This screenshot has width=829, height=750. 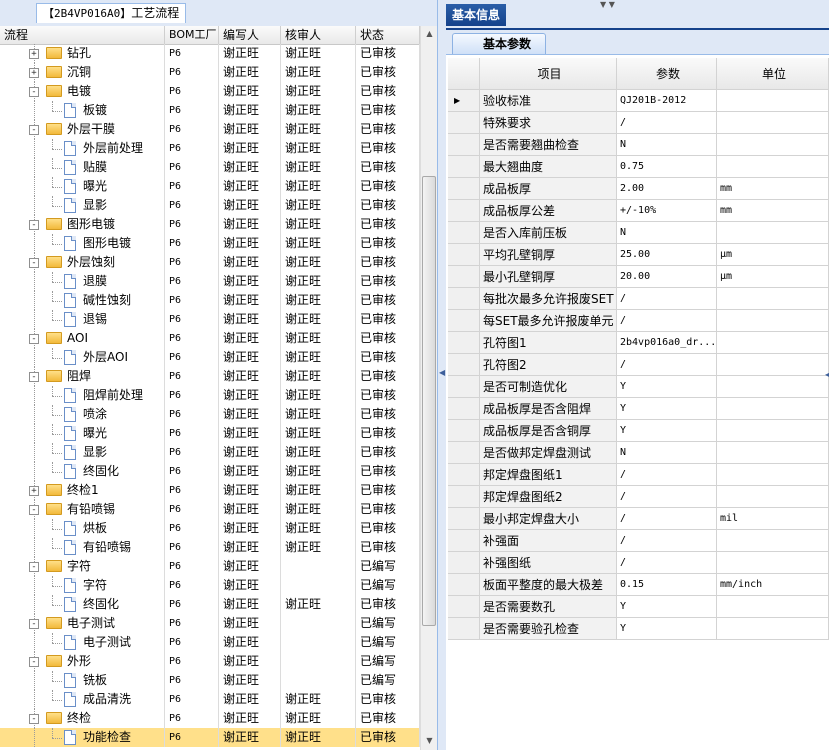 I want to click on collapse-left-arrow-icon: ◀, so click(x=442, y=372).